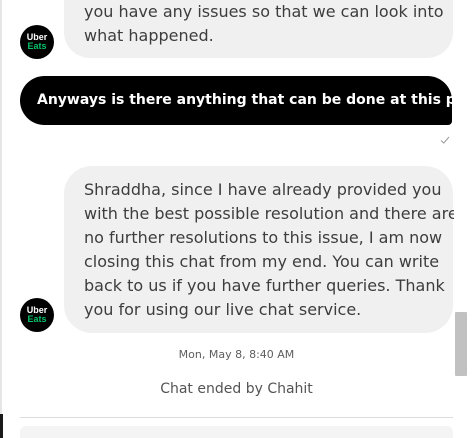  I want to click on scrollbar-thumb, so click(461, 344).